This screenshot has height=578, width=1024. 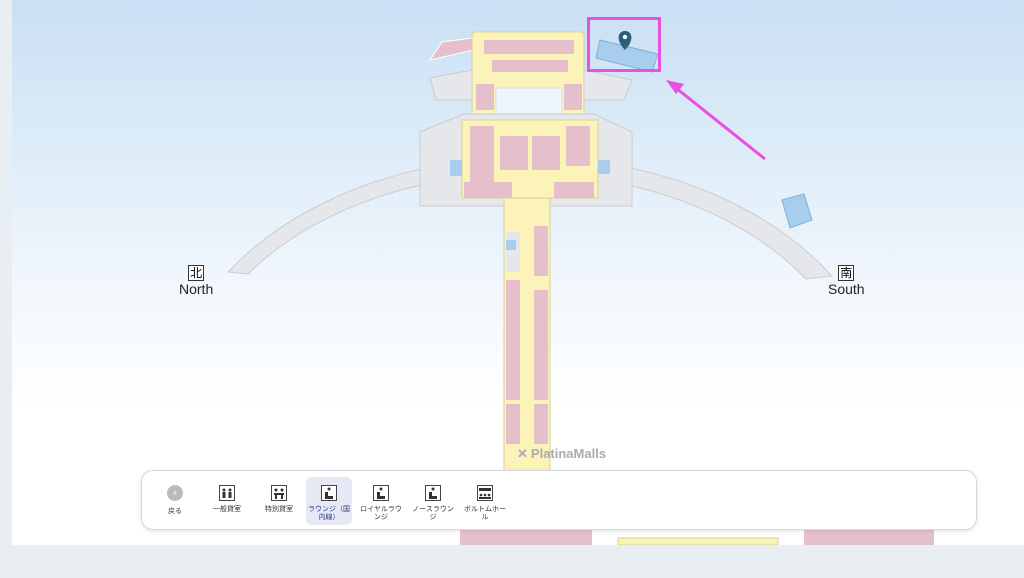 What do you see at coordinates (381, 493) in the screenshot?
I see `royal-lounge-icon` at bounding box center [381, 493].